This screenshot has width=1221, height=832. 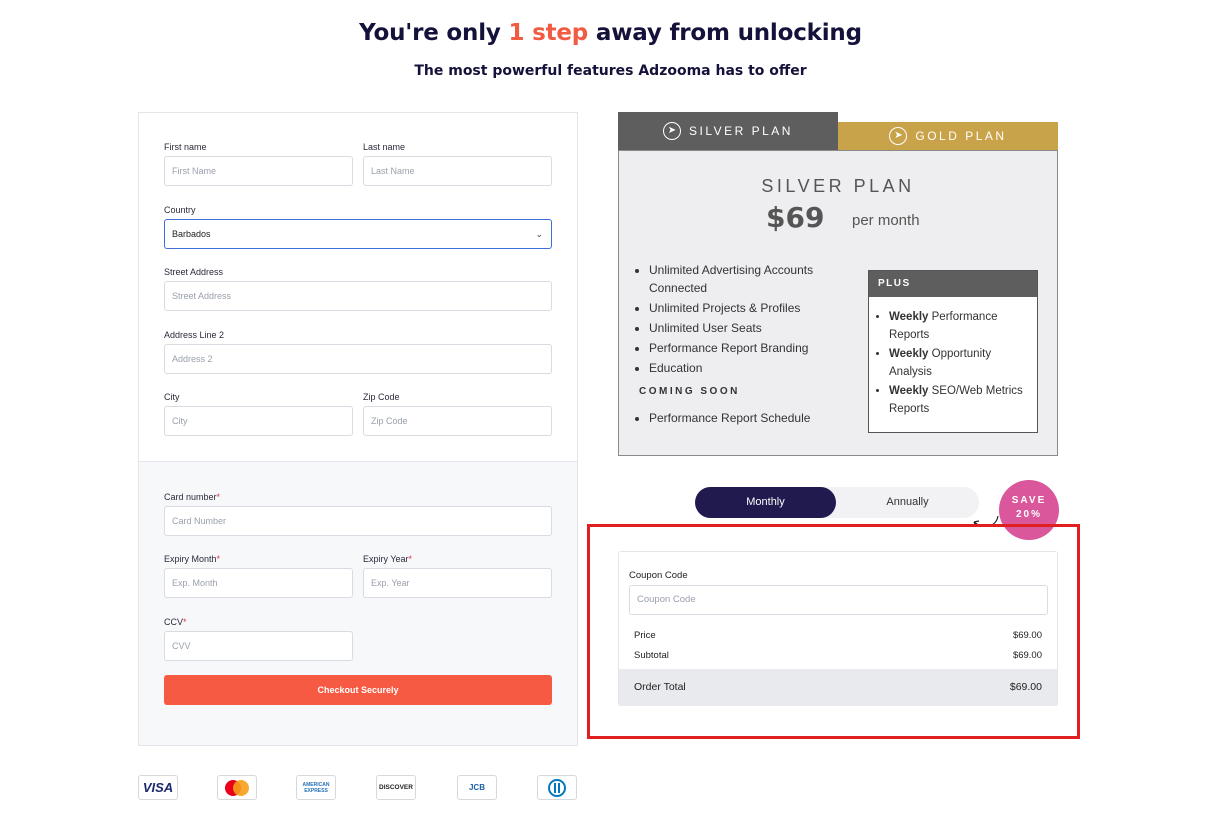 I want to click on list-item: Education, so click(x=759, y=368).